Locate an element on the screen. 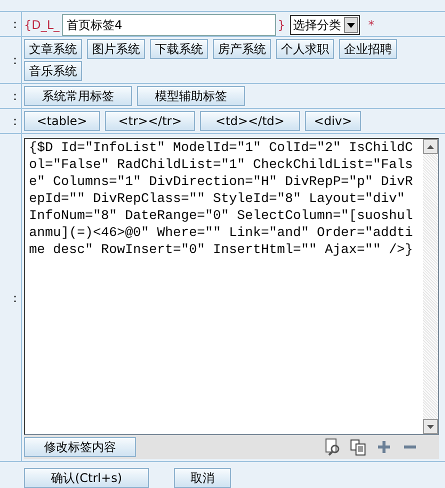 The height and width of the screenshot is (488, 445). html-snippet-button: <table> is located at coordinates (62, 121).